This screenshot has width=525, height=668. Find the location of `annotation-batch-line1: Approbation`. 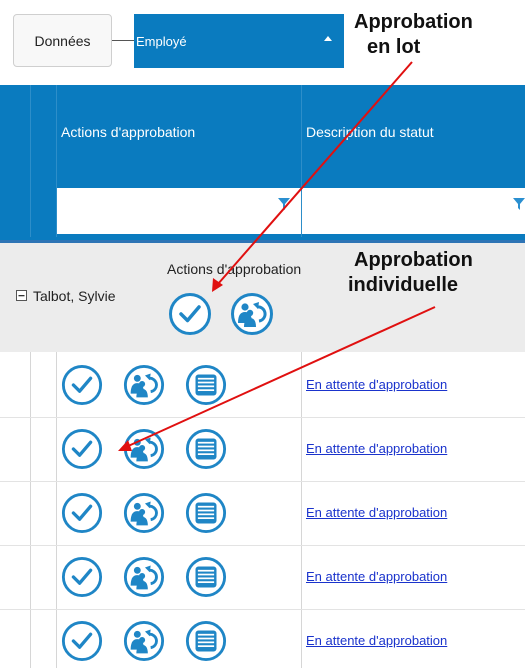

annotation-batch-line1: Approbation is located at coordinates (413, 22).